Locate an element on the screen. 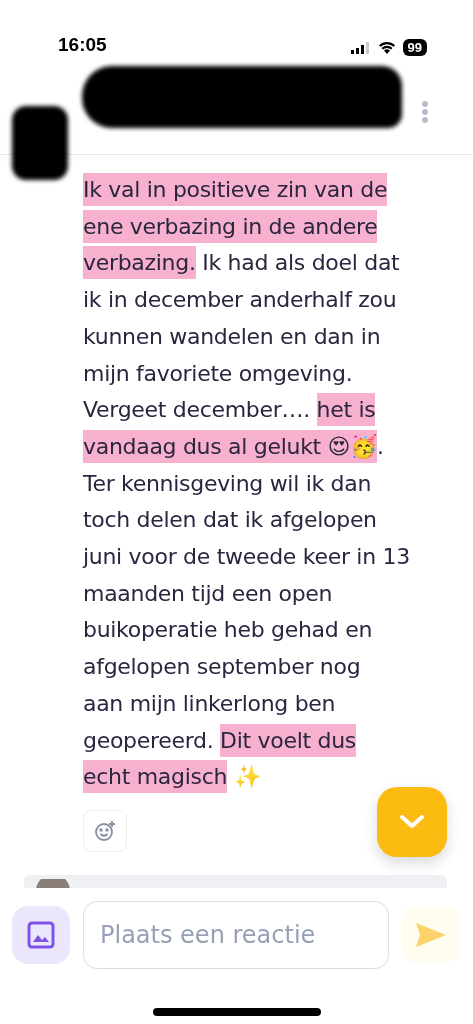  image-upload-button is located at coordinates (41, 935).